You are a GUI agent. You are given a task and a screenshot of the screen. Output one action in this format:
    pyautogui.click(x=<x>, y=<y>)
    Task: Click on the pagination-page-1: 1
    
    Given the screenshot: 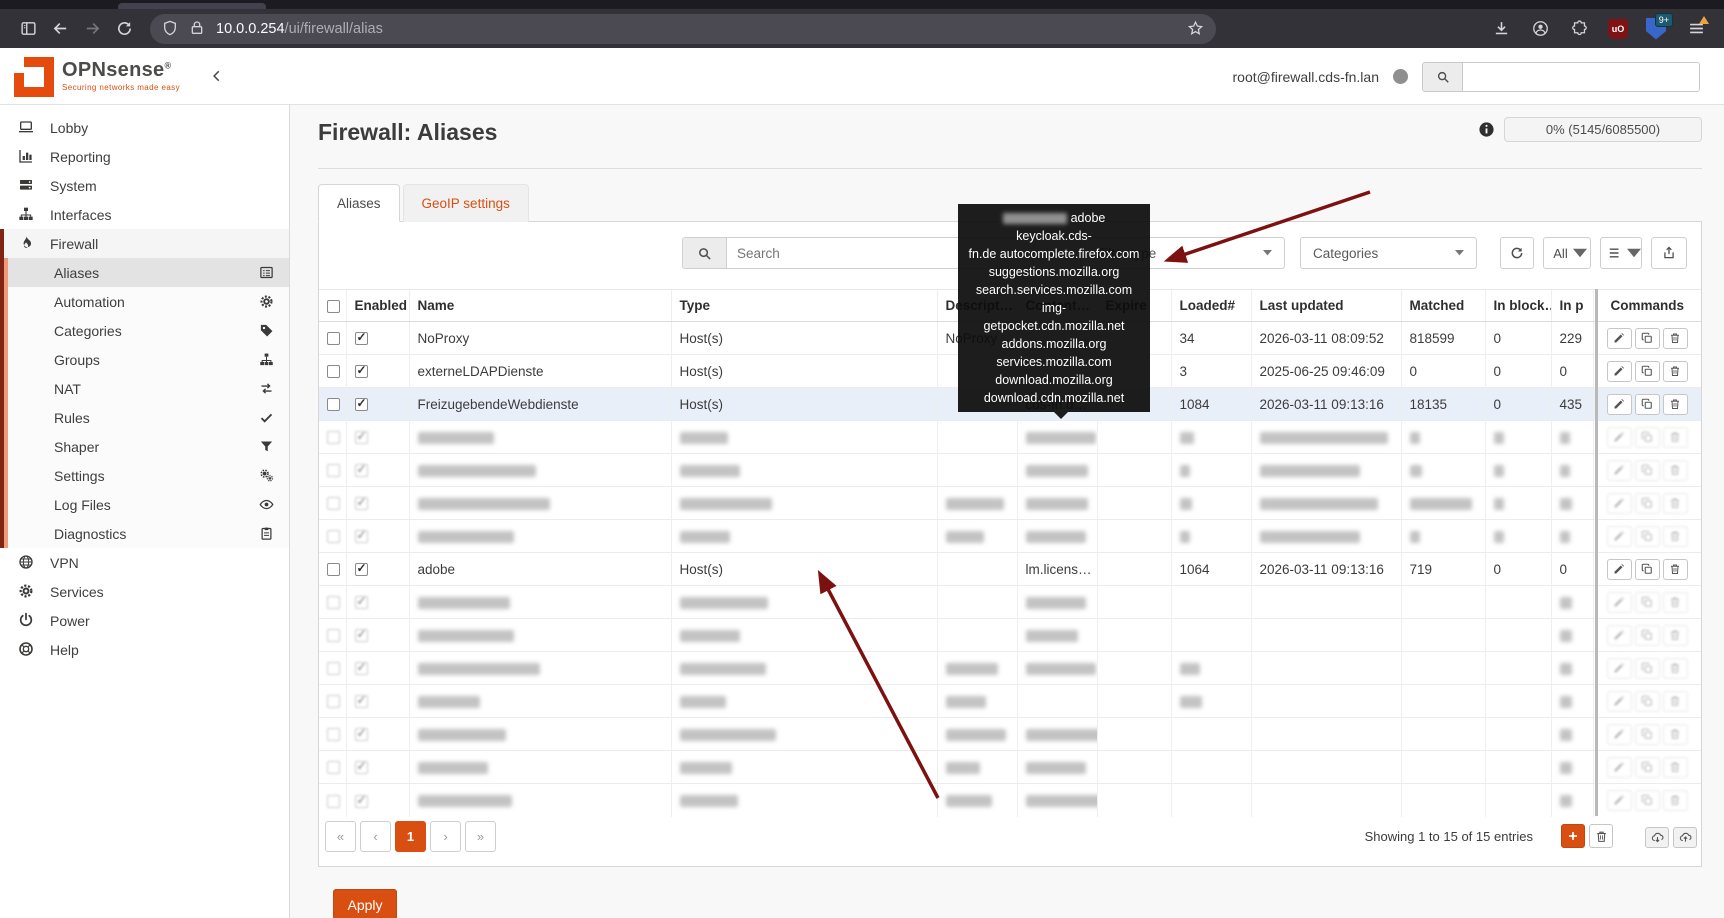 What is the action you would take?
    pyautogui.click(x=410, y=836)
    